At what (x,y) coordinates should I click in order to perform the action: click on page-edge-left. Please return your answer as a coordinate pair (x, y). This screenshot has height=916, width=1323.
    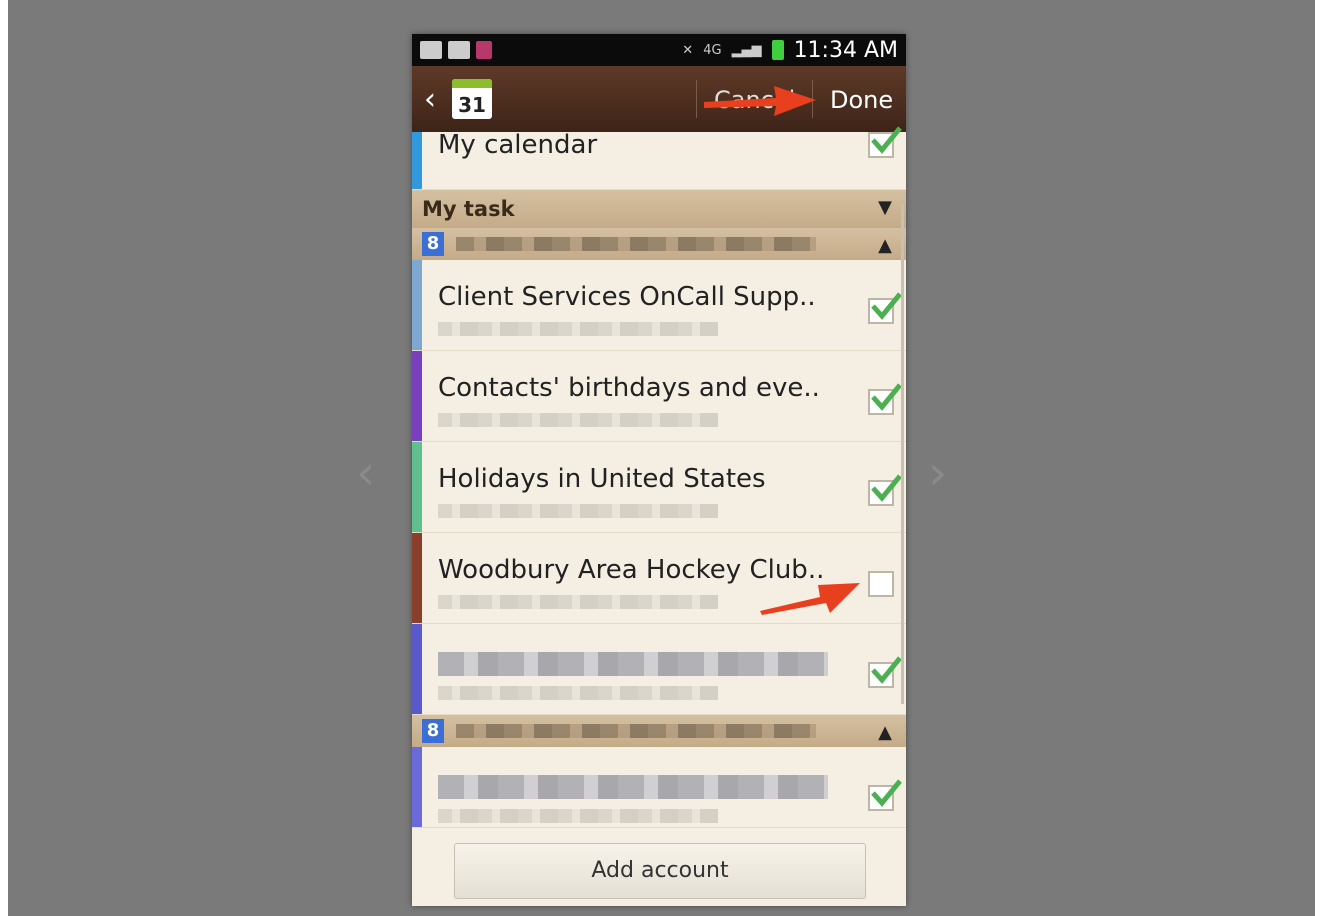
    Looking at the image, I should click on (4, 458).